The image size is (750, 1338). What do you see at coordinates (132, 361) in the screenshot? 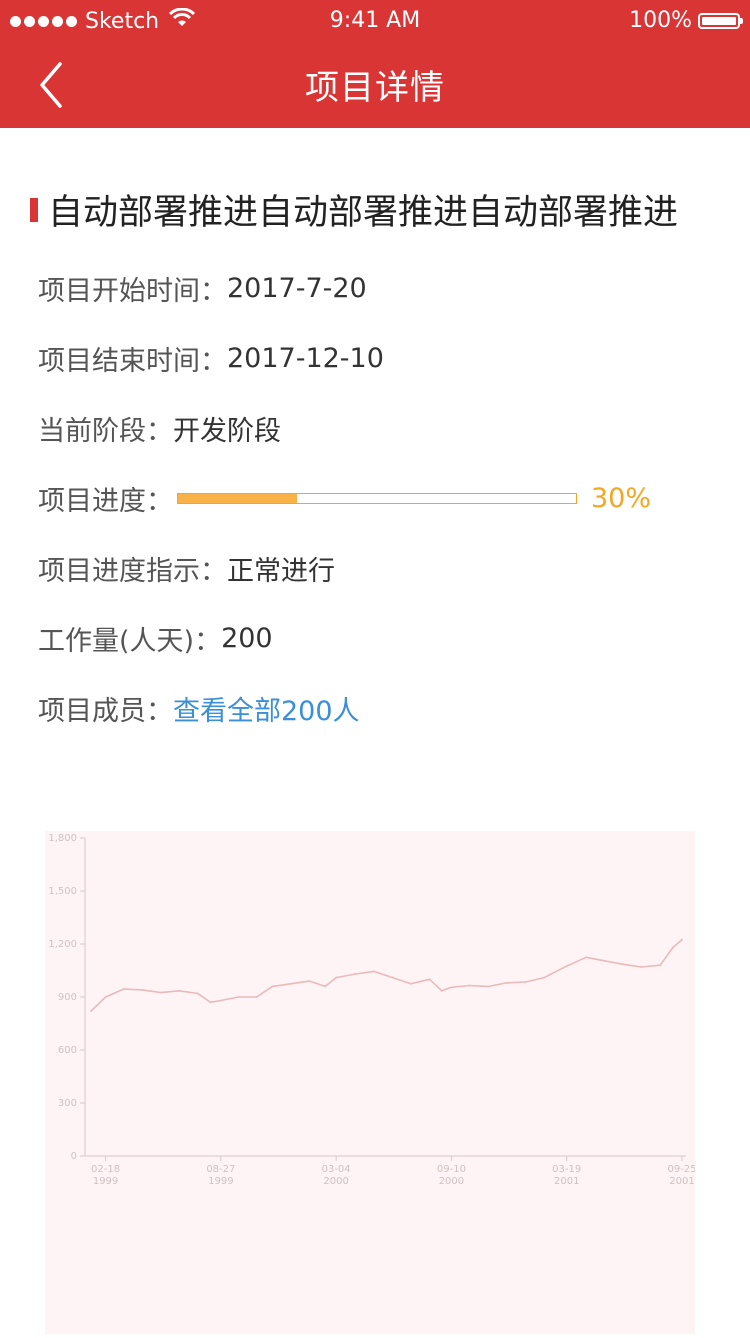
I see `end-time-label: 项目结束时间：` at bounding box center [132, 361].